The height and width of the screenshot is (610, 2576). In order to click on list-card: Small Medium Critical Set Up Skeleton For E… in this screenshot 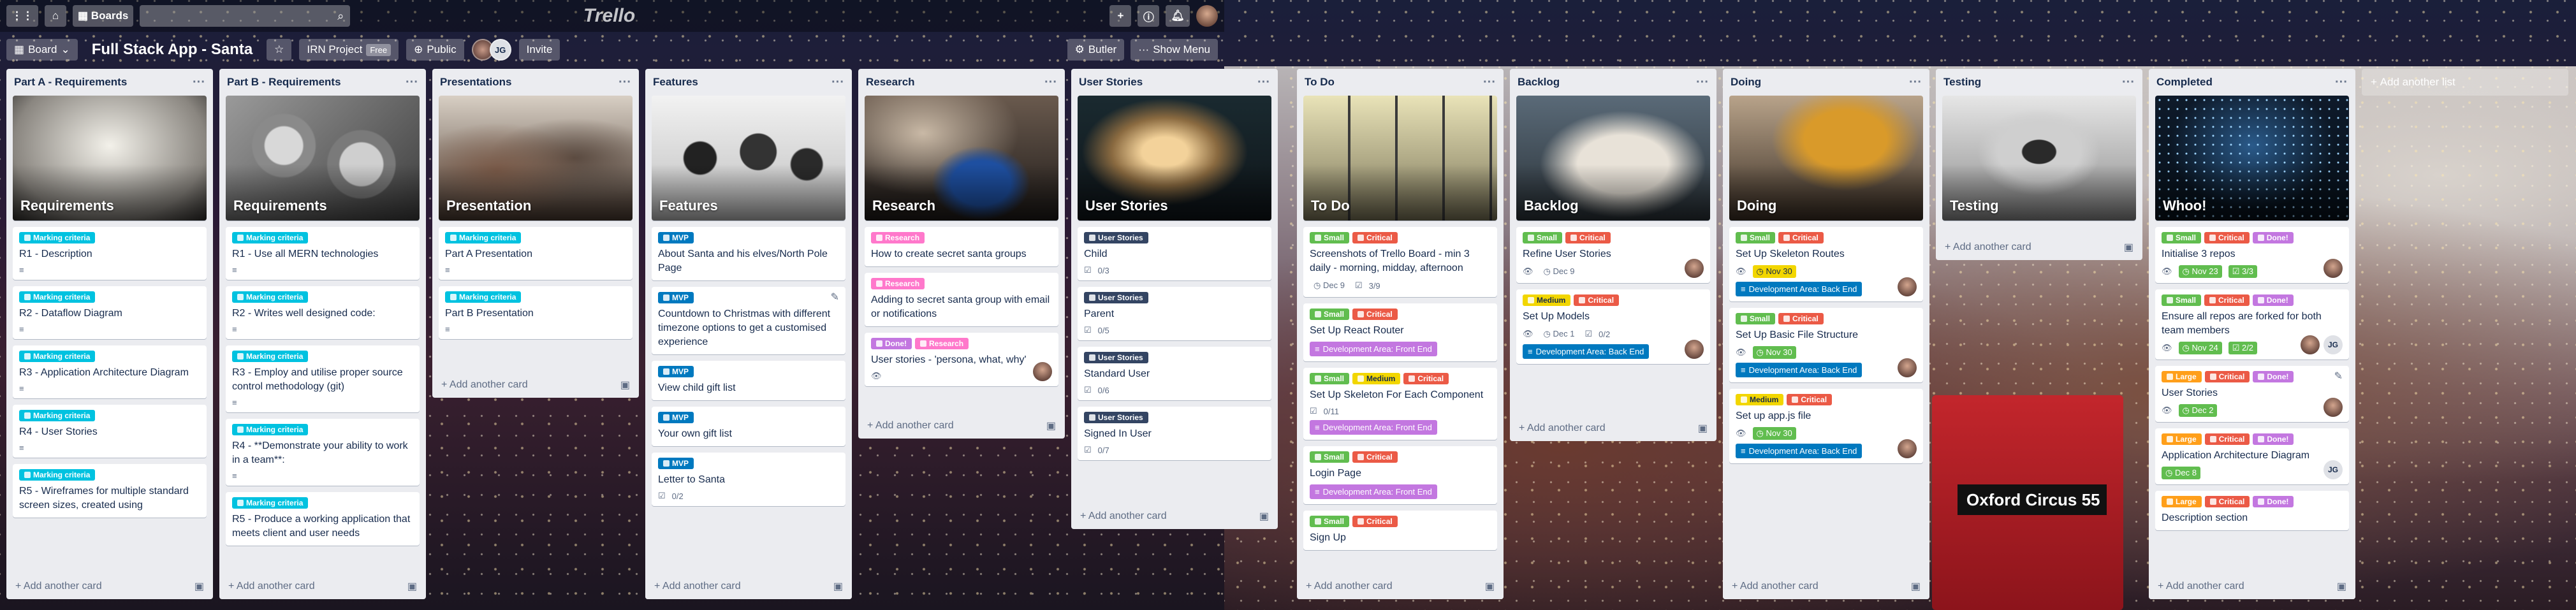, I will do `click(1400, 404)`.